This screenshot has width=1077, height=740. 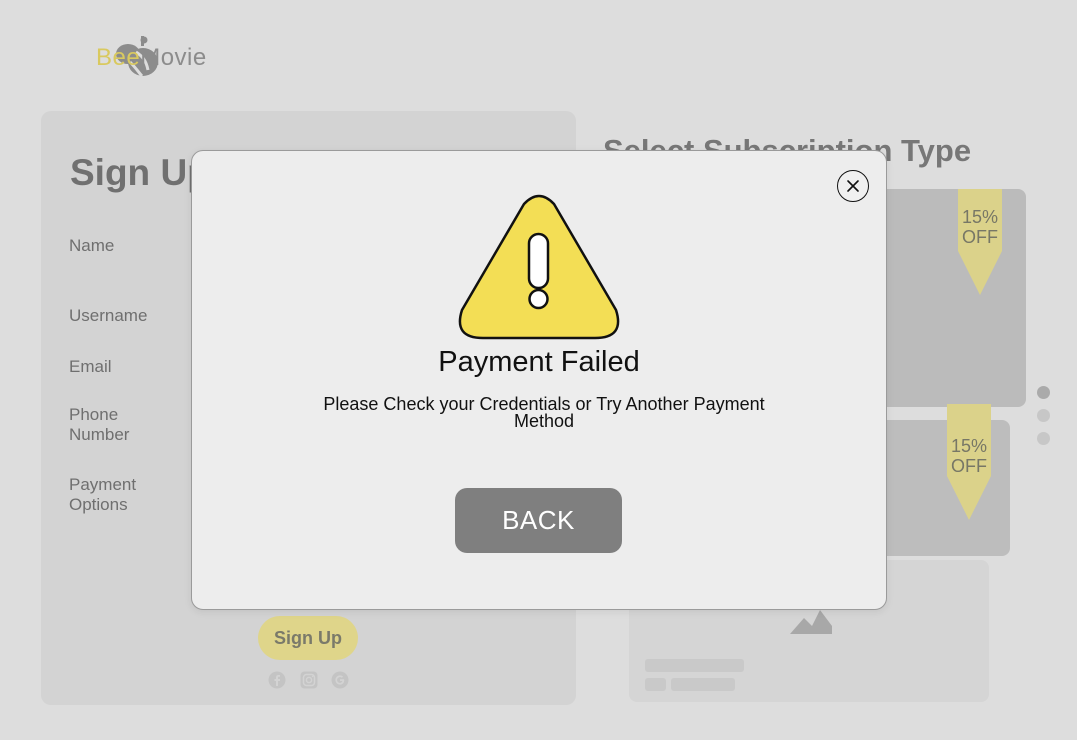 I want to click on username-label: Username, so click(x=108, y=315).